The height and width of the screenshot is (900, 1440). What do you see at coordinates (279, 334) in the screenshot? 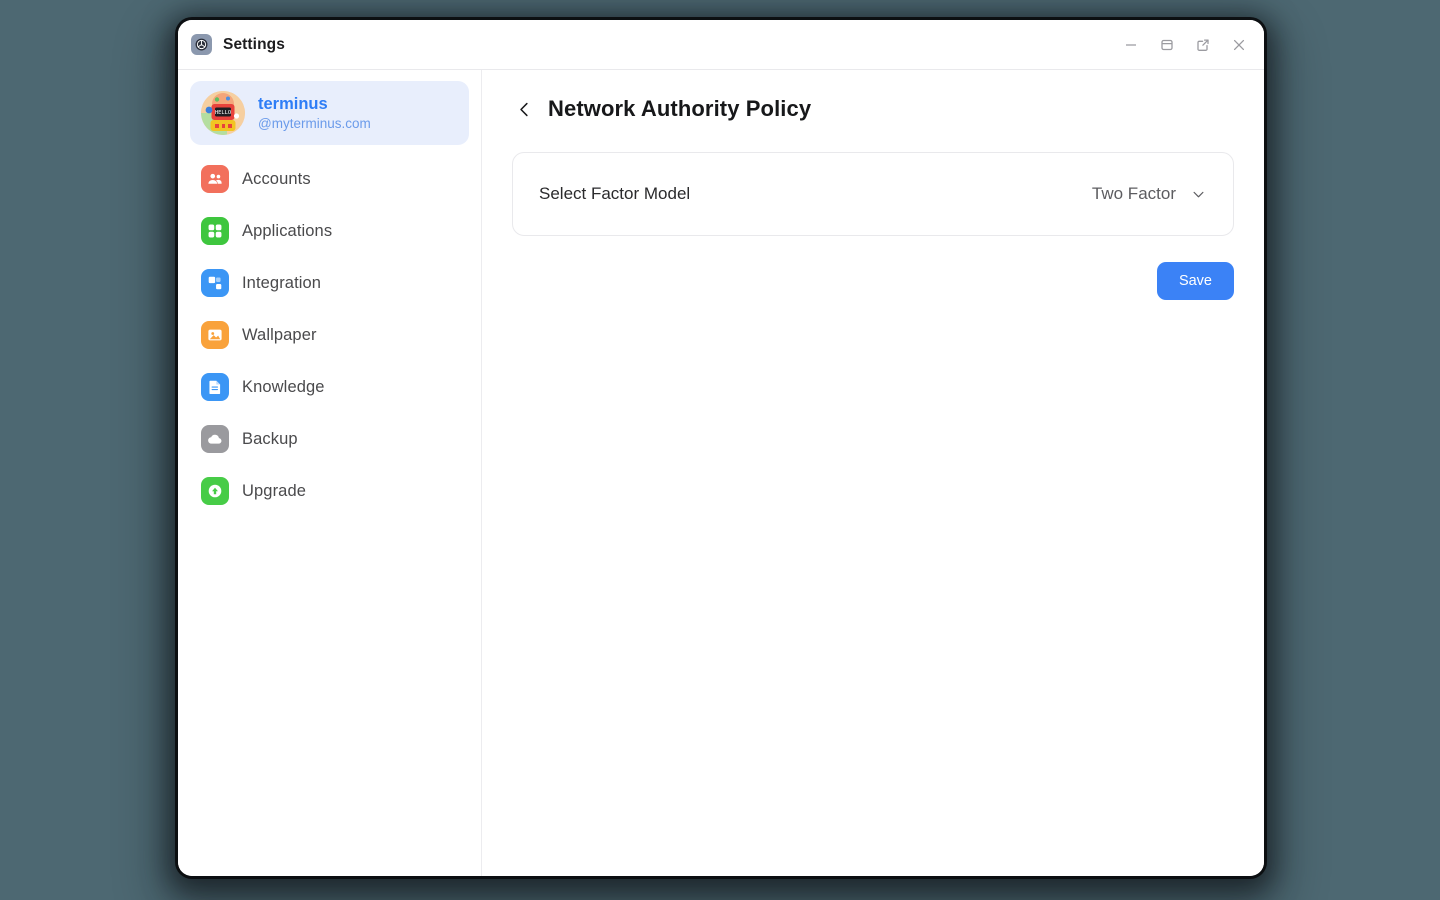
I see `sidebar-item-label: Wallpaper` at bounding box center [279, 334].